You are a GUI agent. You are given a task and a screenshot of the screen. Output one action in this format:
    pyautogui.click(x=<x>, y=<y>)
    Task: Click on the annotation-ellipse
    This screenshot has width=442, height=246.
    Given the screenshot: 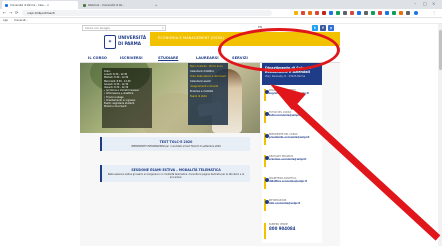 What is the action you would take?
    pyautogui.click(x=279, y=50)
    